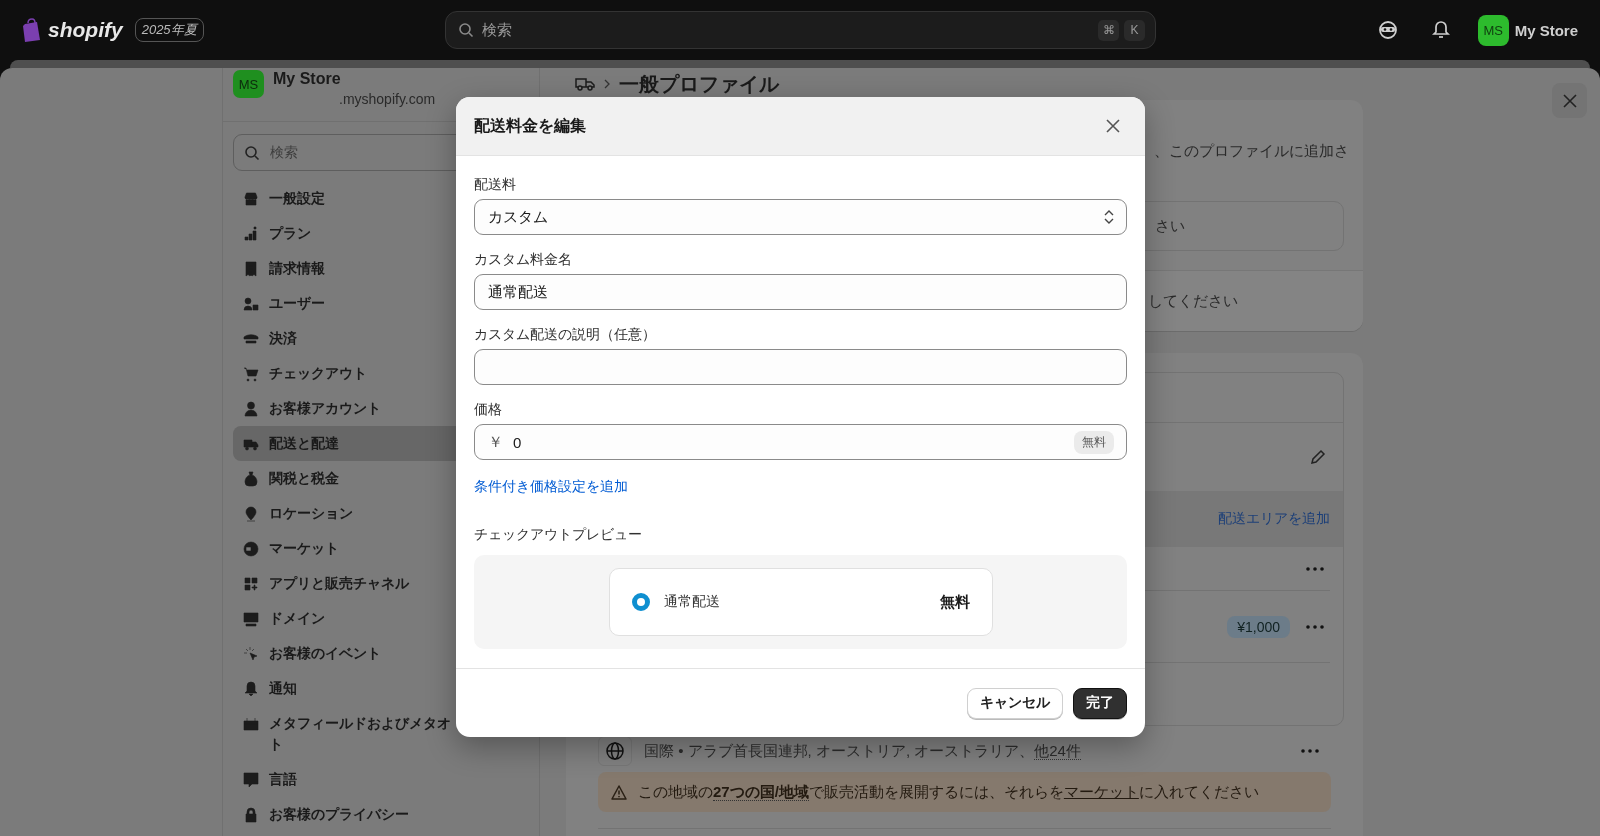 This screenshot has width=1600, height=836. What do you see at coordinates (800, 217) in the screenshot?
I see `rate-select: カスタム` at bounding box center [800, 217].